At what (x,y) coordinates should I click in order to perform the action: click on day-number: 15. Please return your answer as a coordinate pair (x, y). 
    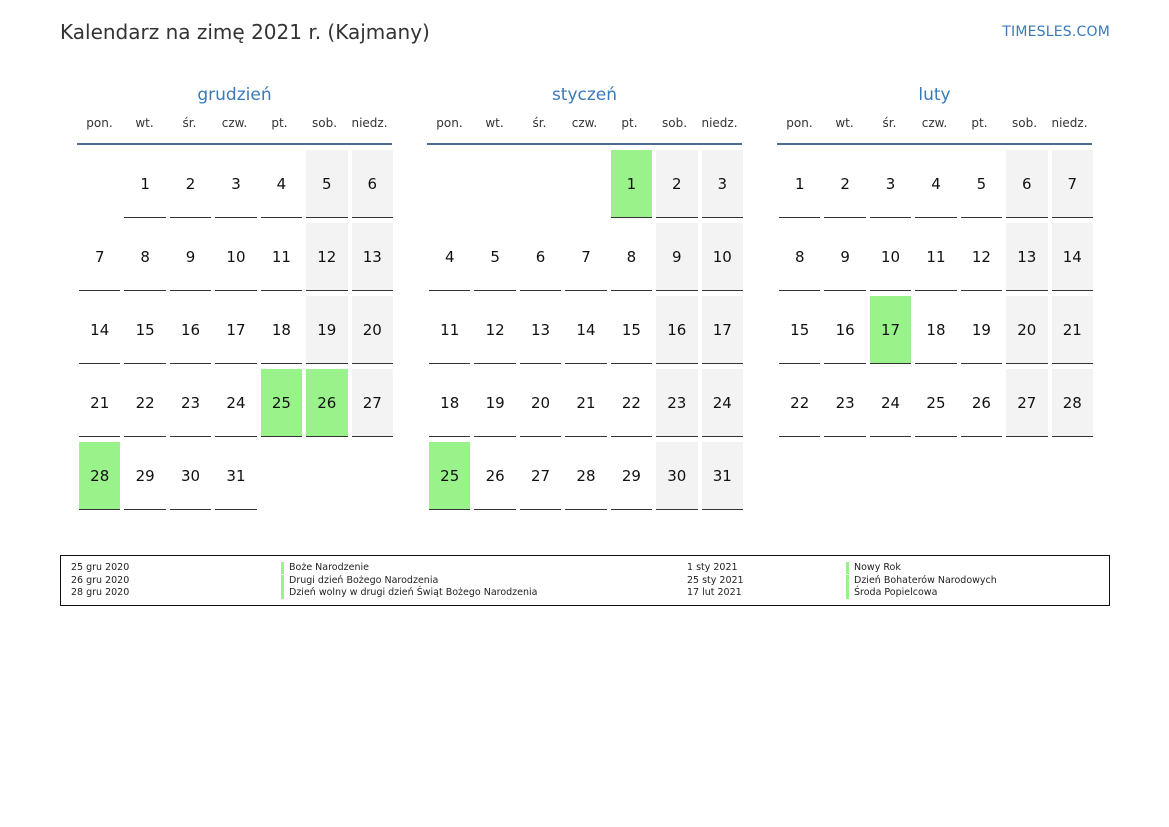
    Looking at the image, I should click on (145, 330).